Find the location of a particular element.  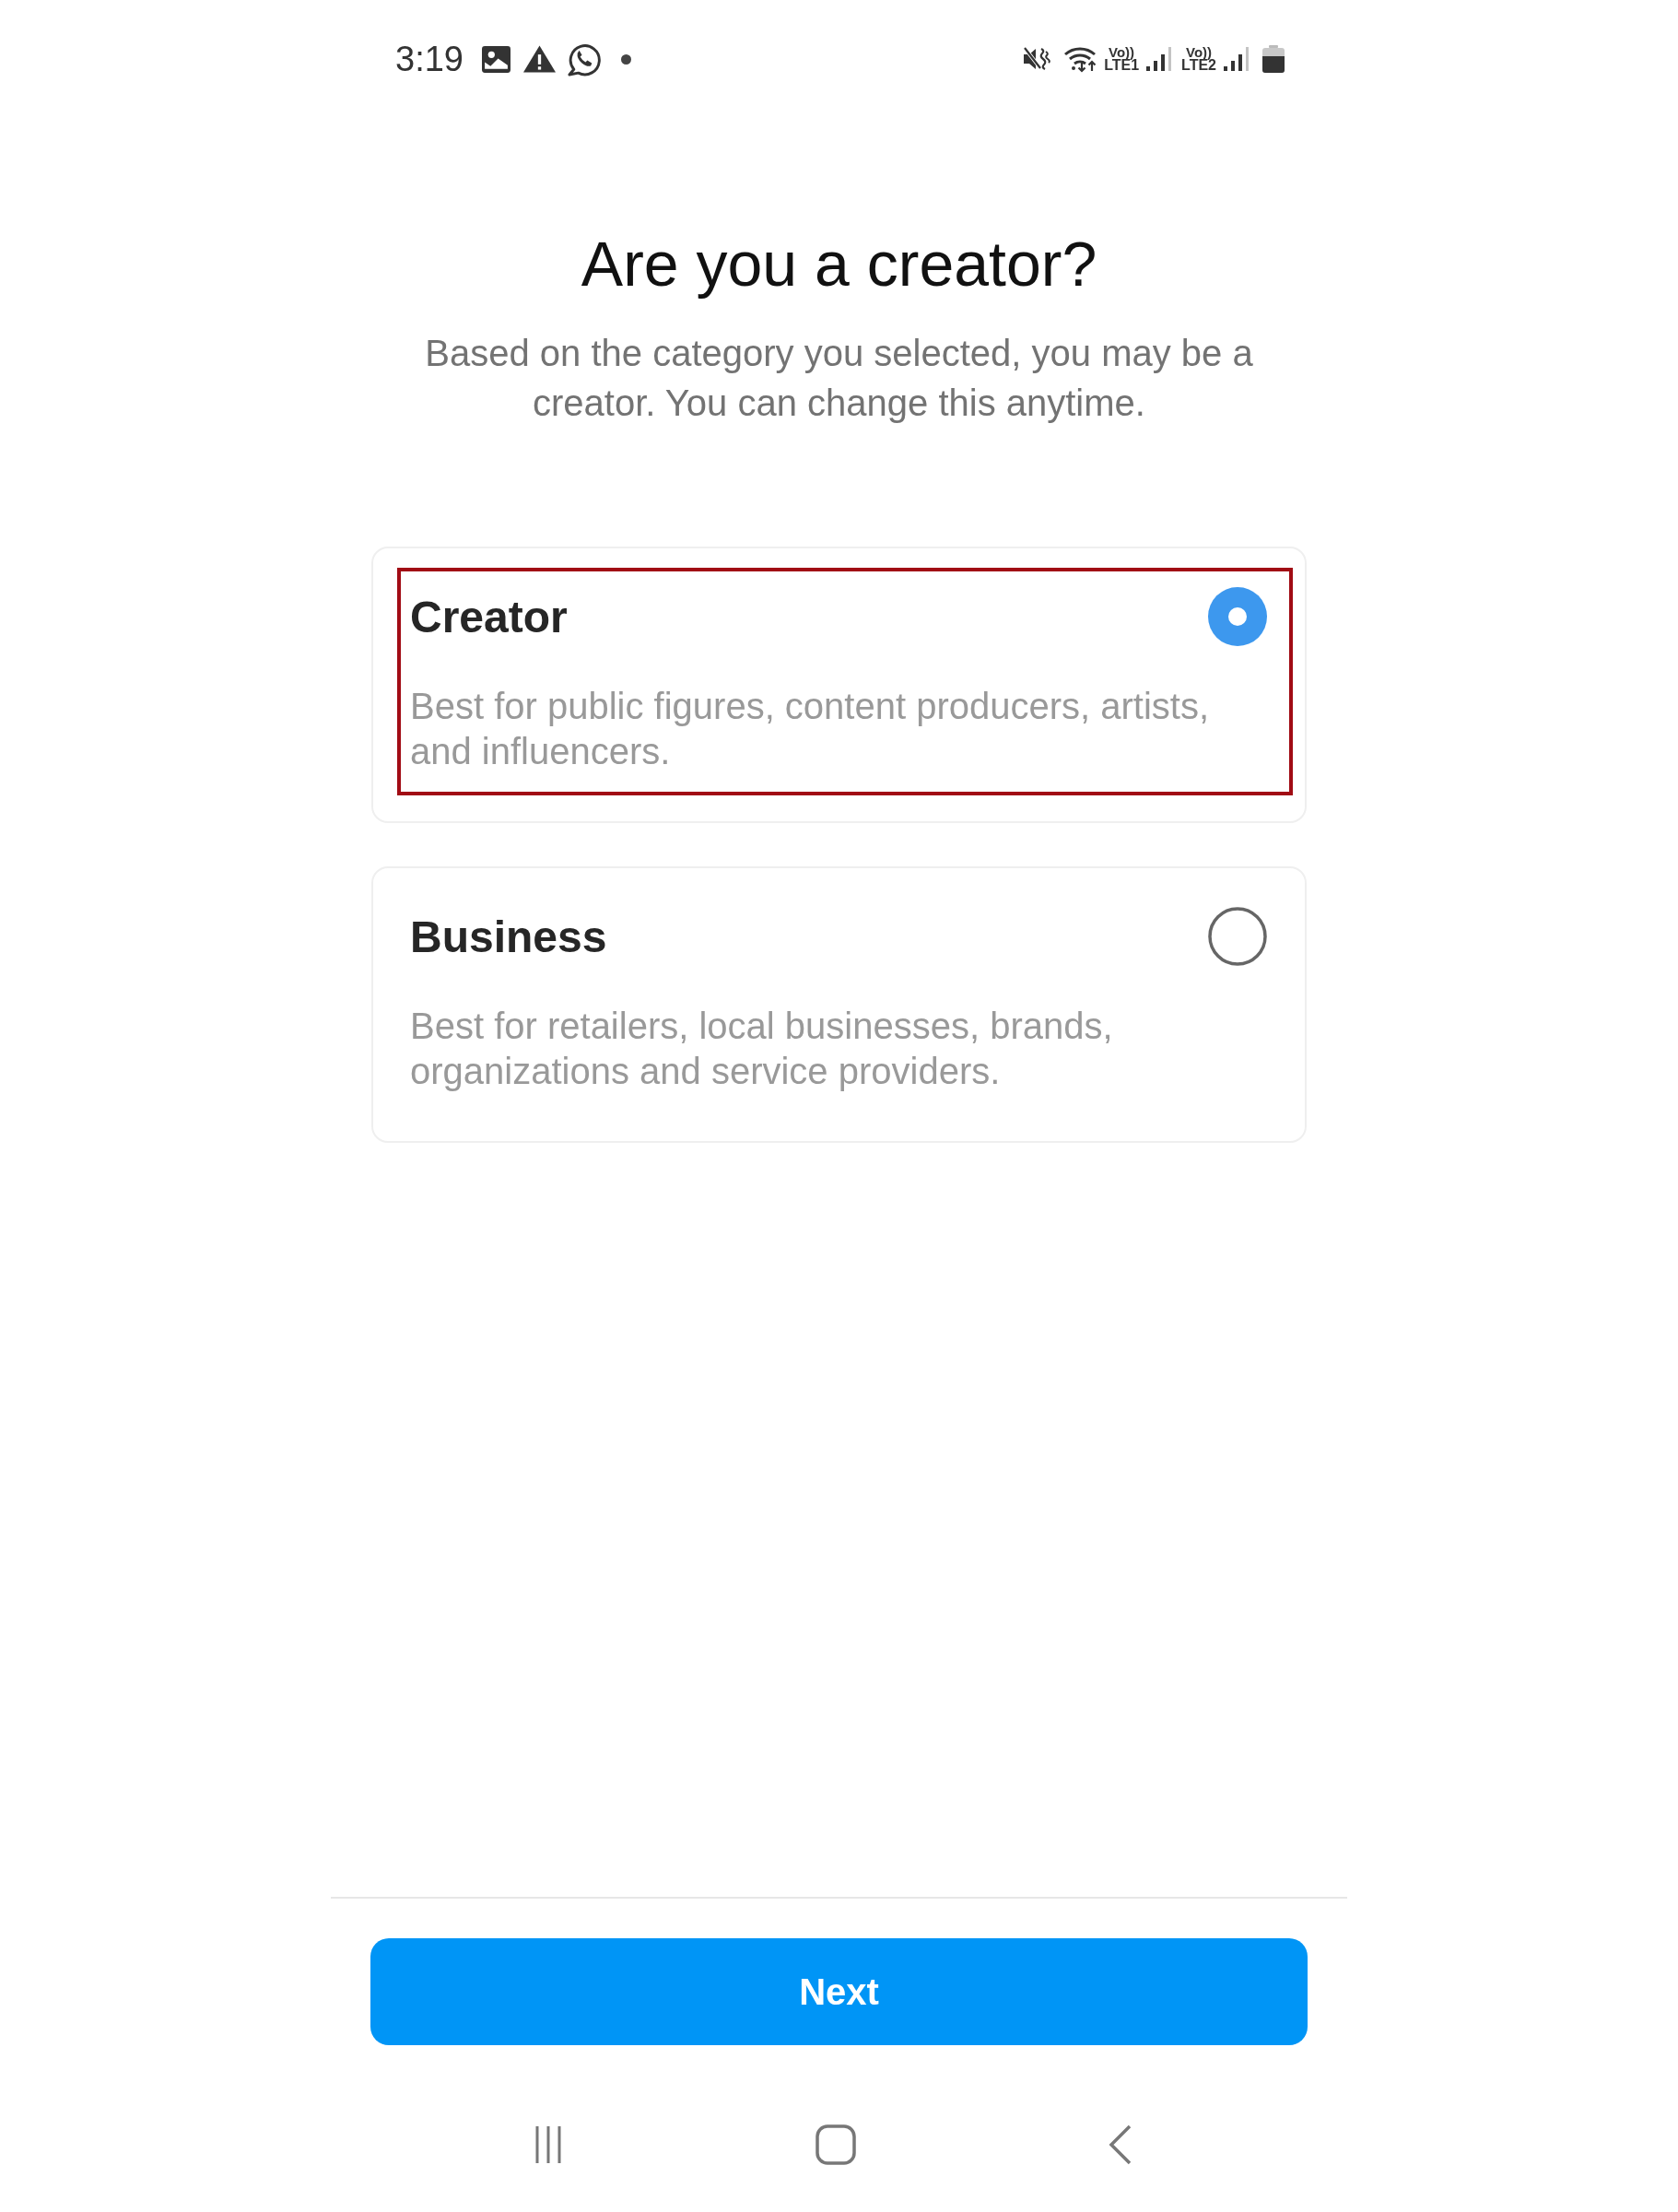

notification-dot-icon is located at coordinates (625, 59).